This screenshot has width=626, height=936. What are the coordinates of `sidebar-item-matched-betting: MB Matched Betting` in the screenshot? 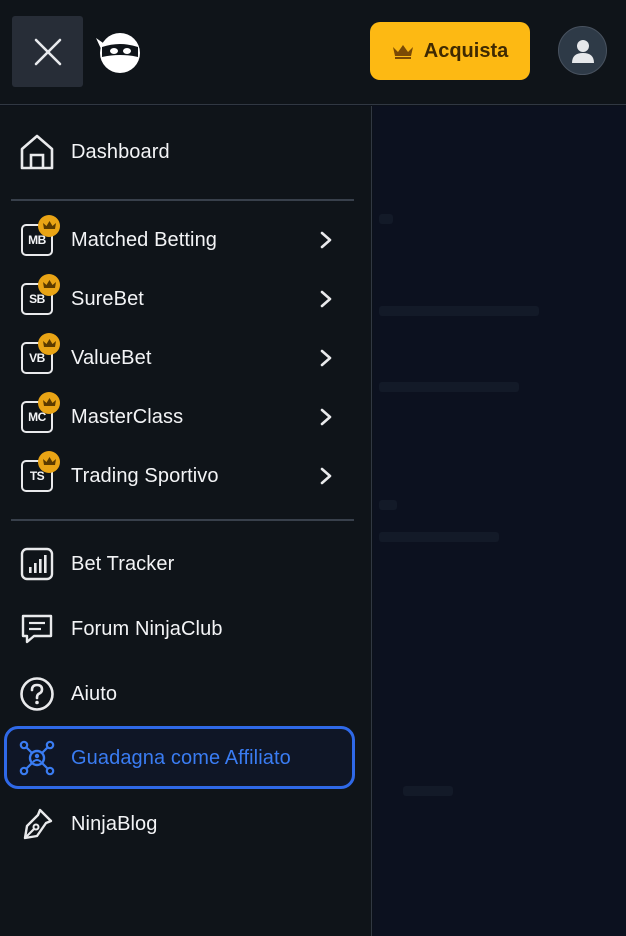 It's located at (186, 240).